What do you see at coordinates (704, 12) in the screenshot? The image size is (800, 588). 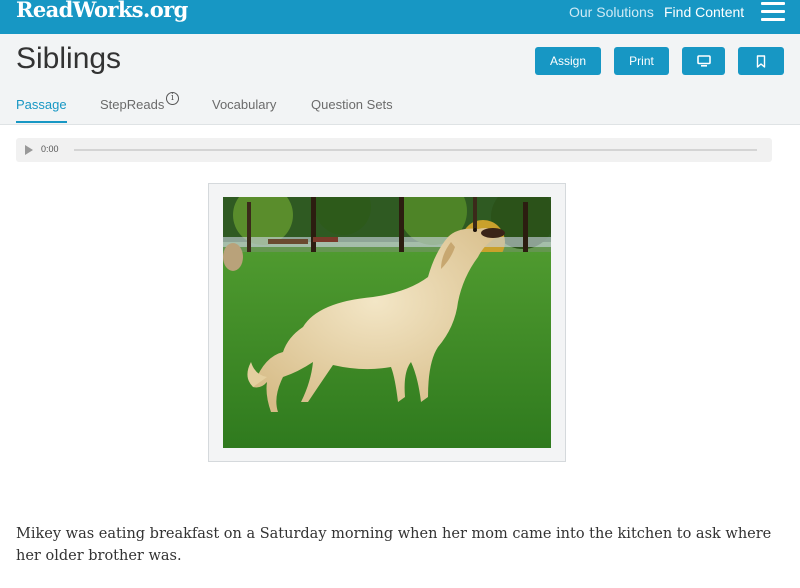 I see `nav-find-content: Find Content` at bounding box center [704, 12].